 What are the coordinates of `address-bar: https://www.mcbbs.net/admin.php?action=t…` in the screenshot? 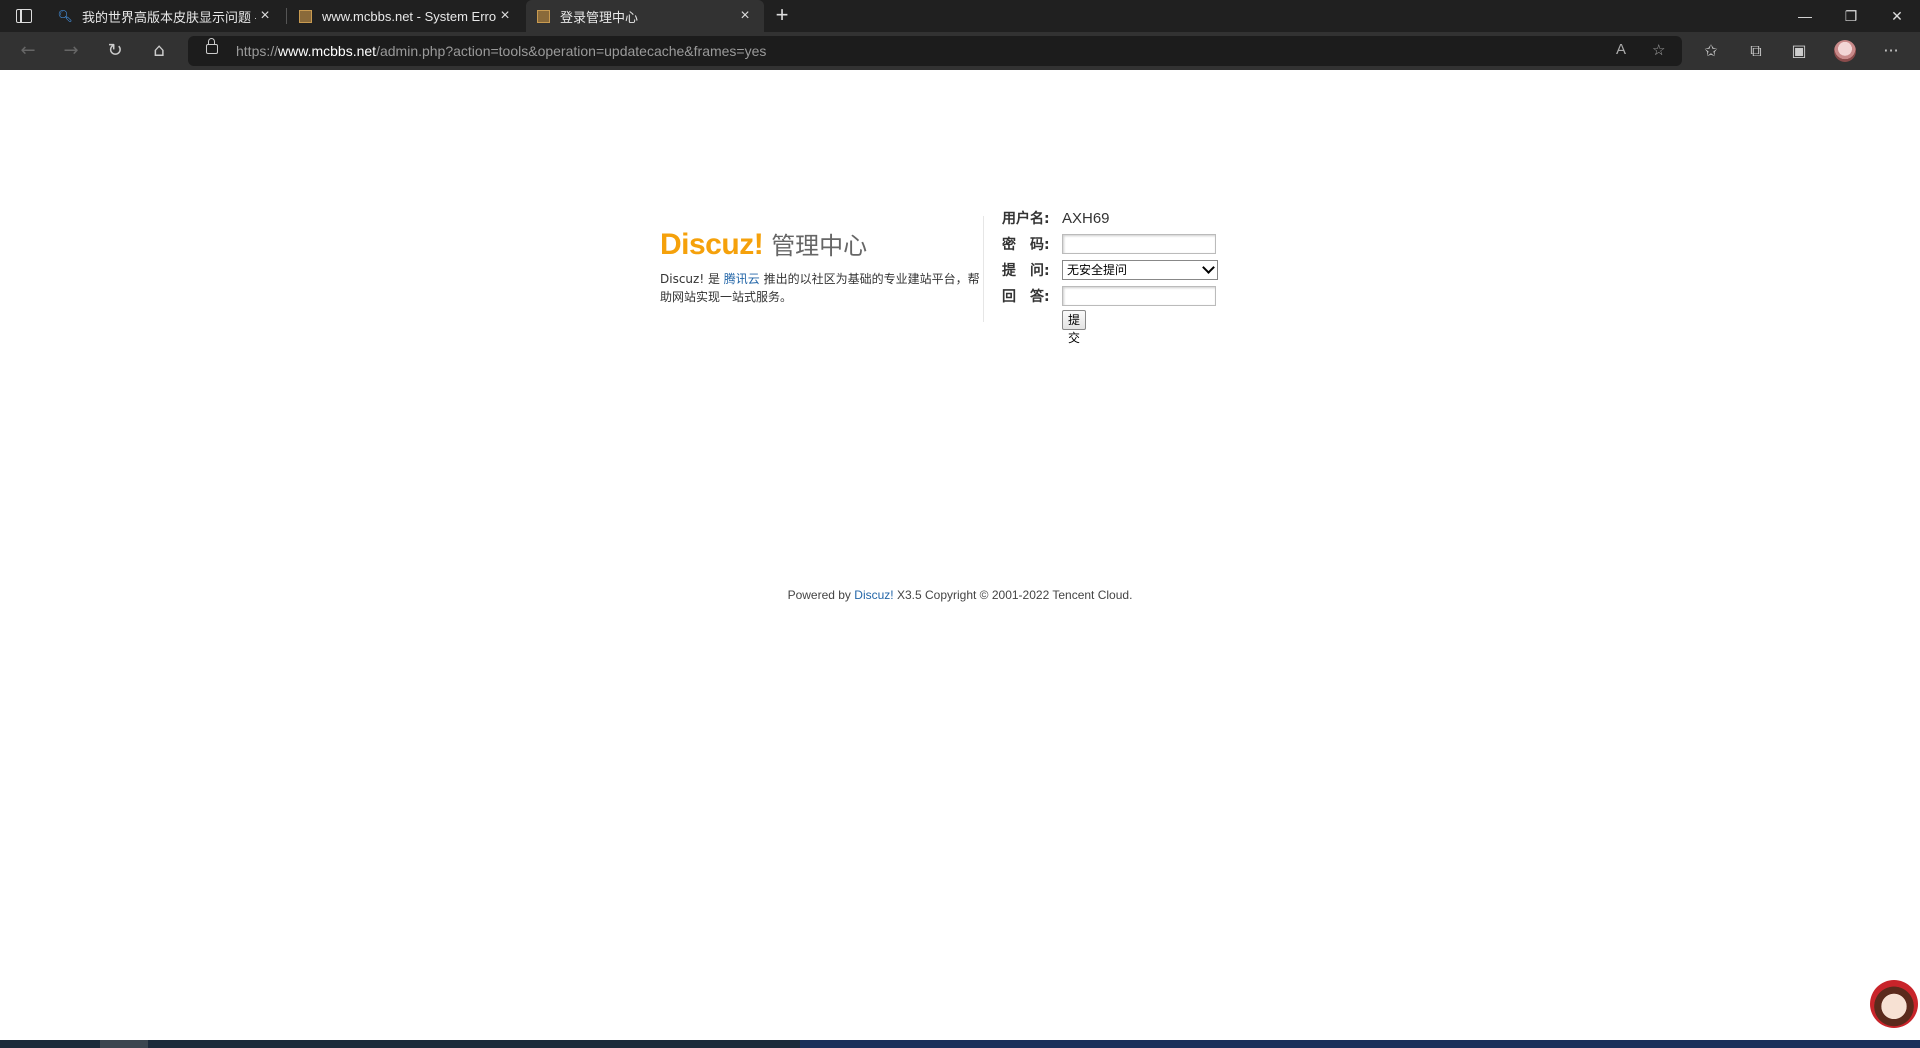 It's located at (935, 51).